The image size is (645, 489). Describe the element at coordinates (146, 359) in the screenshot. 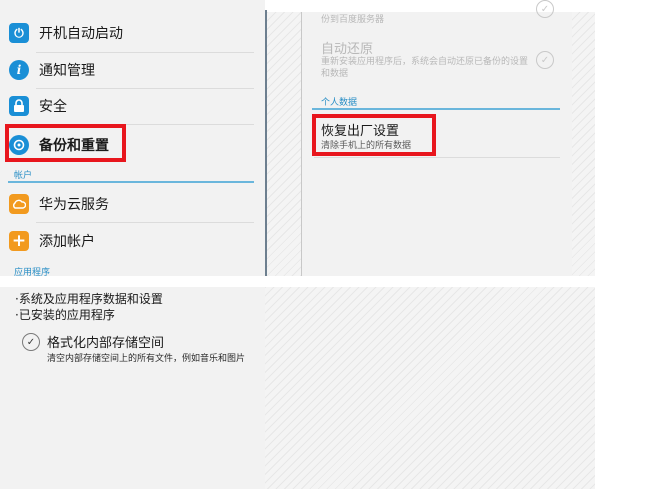

I see `format-storage-desc: 清空内部存储空间上的所有文件，例如音乐和图片` at that location.